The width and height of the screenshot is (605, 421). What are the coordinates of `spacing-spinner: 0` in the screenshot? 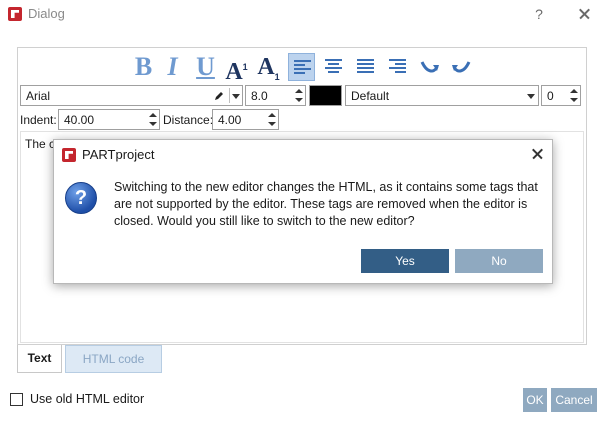 It's located at (561, 95).